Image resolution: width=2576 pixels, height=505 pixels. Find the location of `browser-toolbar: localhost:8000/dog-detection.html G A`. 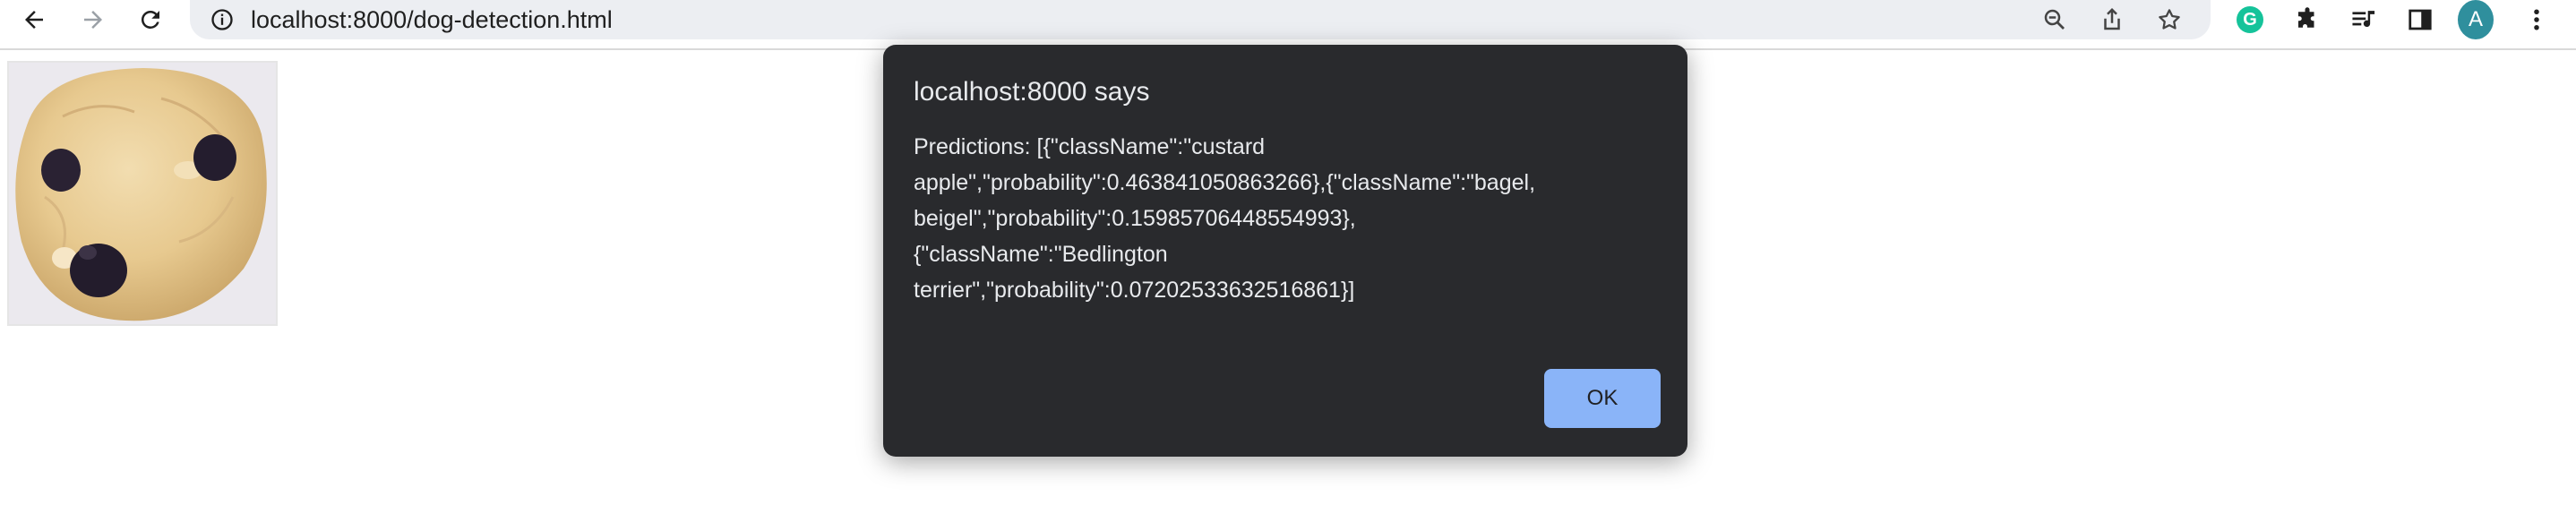

browser-toolbar: localhost:8000/dog-detection.html G A is located at coordinates (1288, 25).